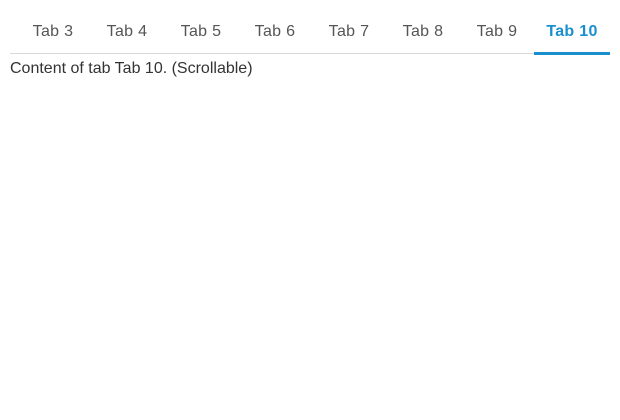 The image size is (620, 420). I want to click on tab-9: Tab 9, so click(497, 31).